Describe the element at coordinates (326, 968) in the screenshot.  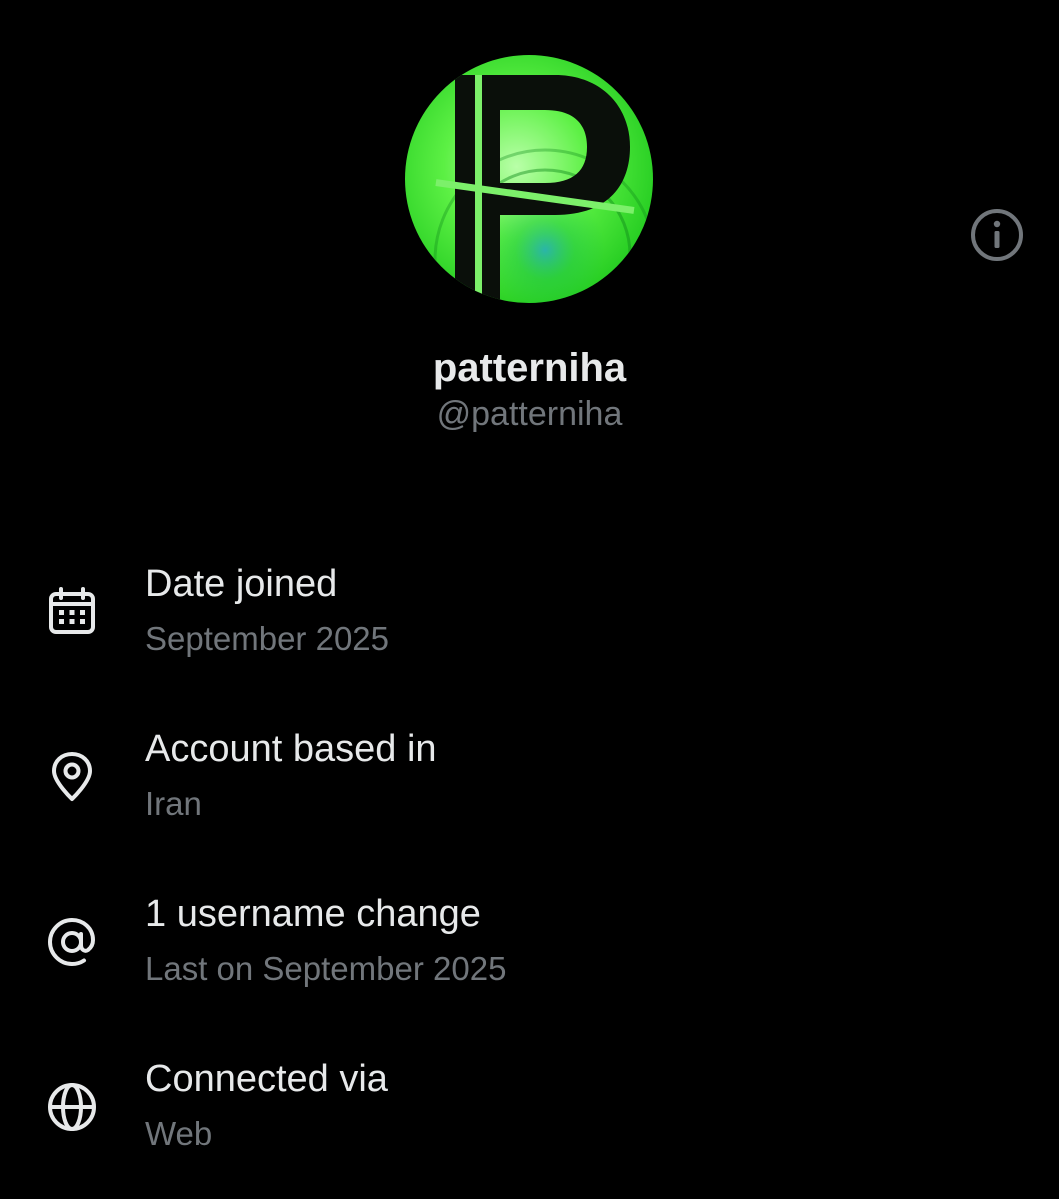
I see `username-change-value: Last on September 2025` at that location.